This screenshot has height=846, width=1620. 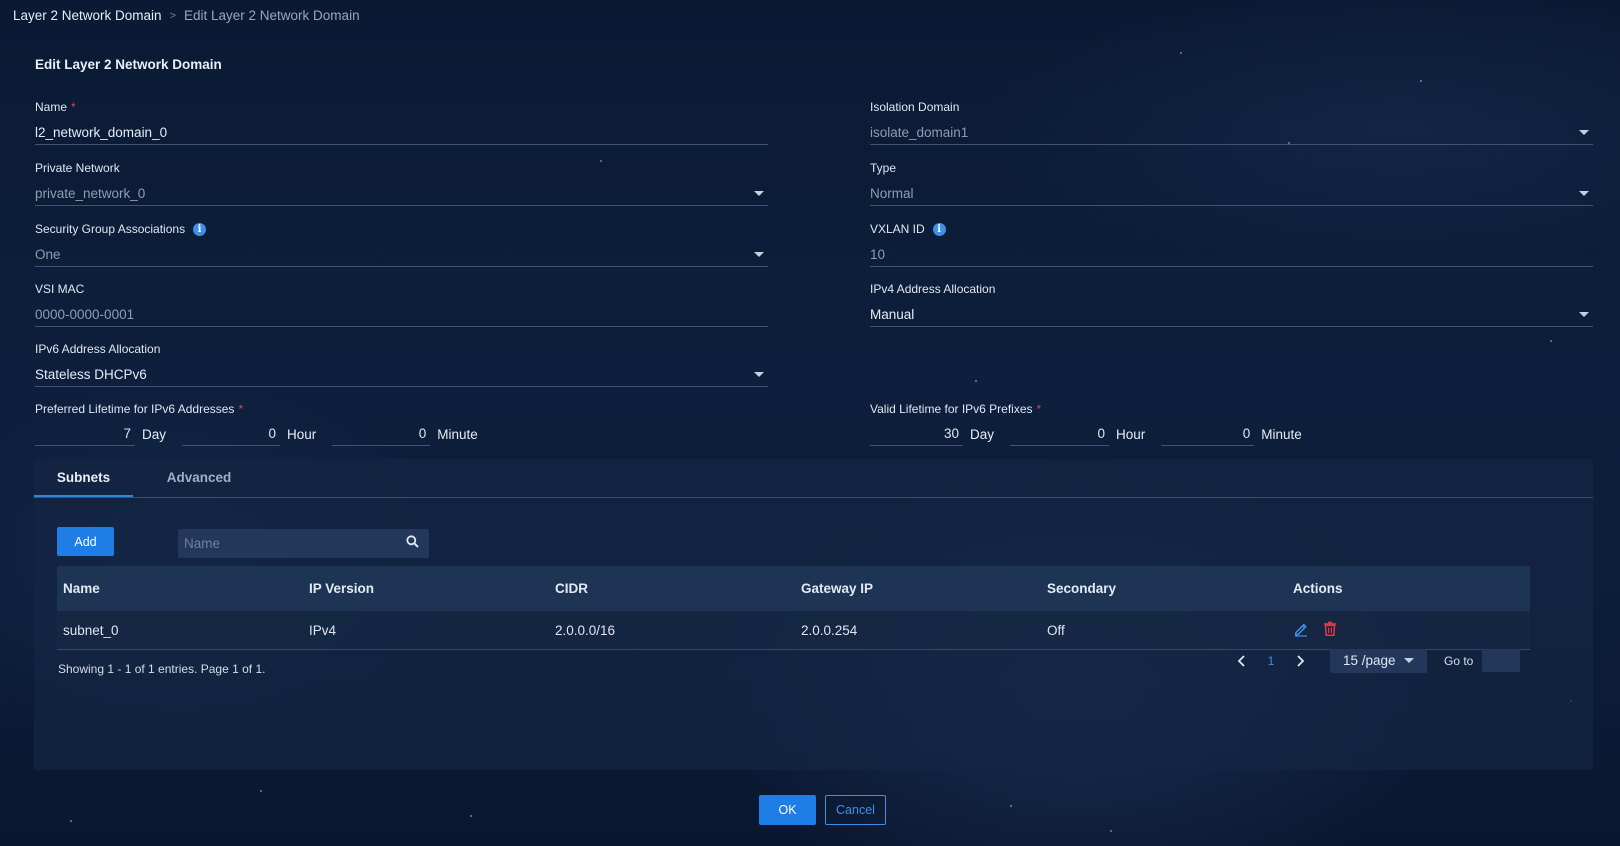 What do you see at coordinates (672, 588) in the screenshot?
I see `column-header-cidr: CIDR` at bounding box center [672, 588].